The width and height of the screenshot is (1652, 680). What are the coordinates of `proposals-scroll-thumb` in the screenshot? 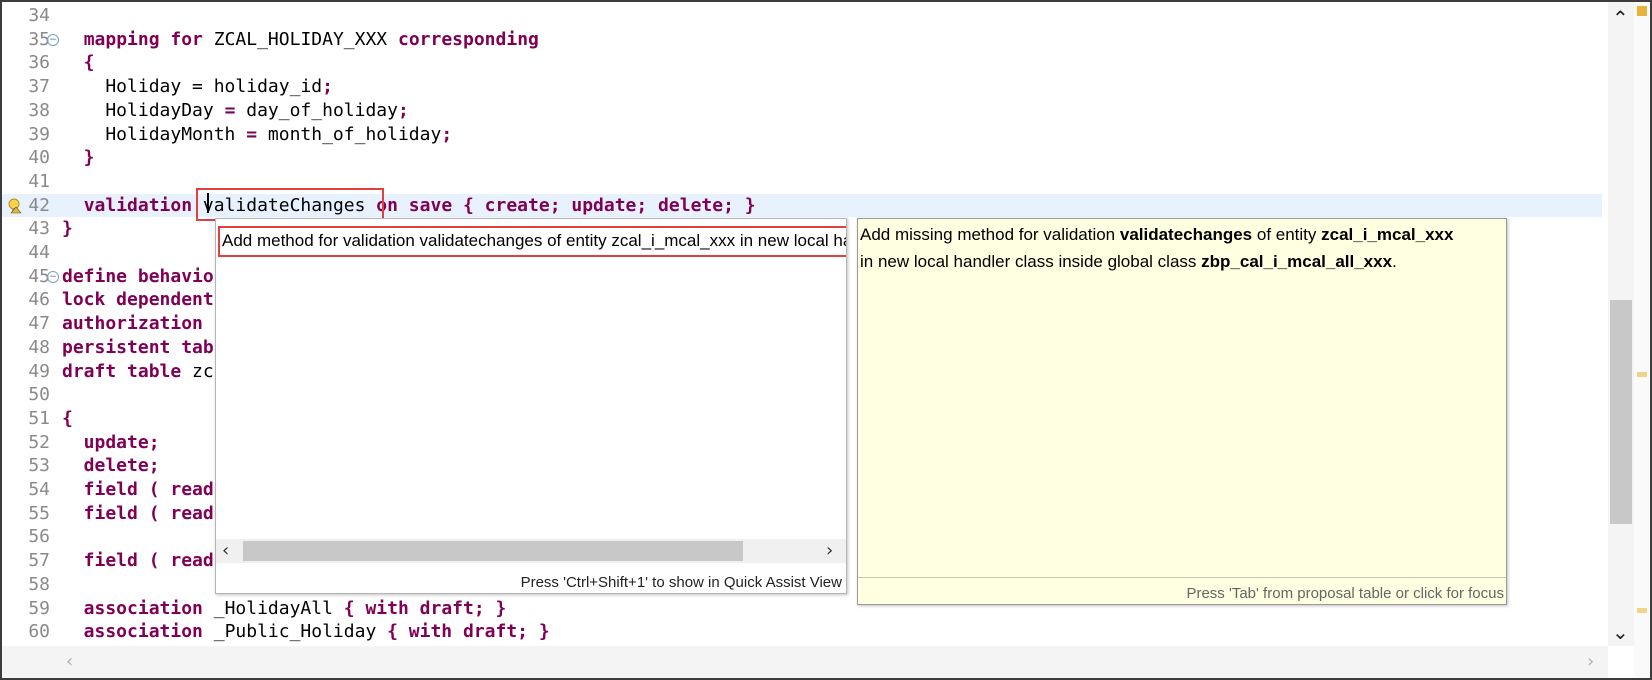 It's located at (493, 551).